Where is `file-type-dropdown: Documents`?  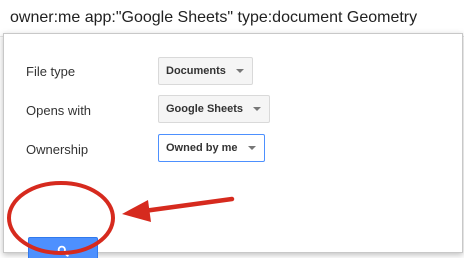
file-type-dropdown: Documents is located at coordinates (205, 71).